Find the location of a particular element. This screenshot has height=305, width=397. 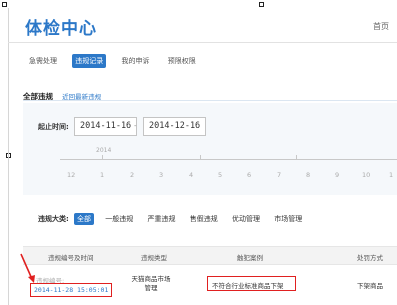

filter-option-serious: 严重违规 is located at coordinates (162, 219).